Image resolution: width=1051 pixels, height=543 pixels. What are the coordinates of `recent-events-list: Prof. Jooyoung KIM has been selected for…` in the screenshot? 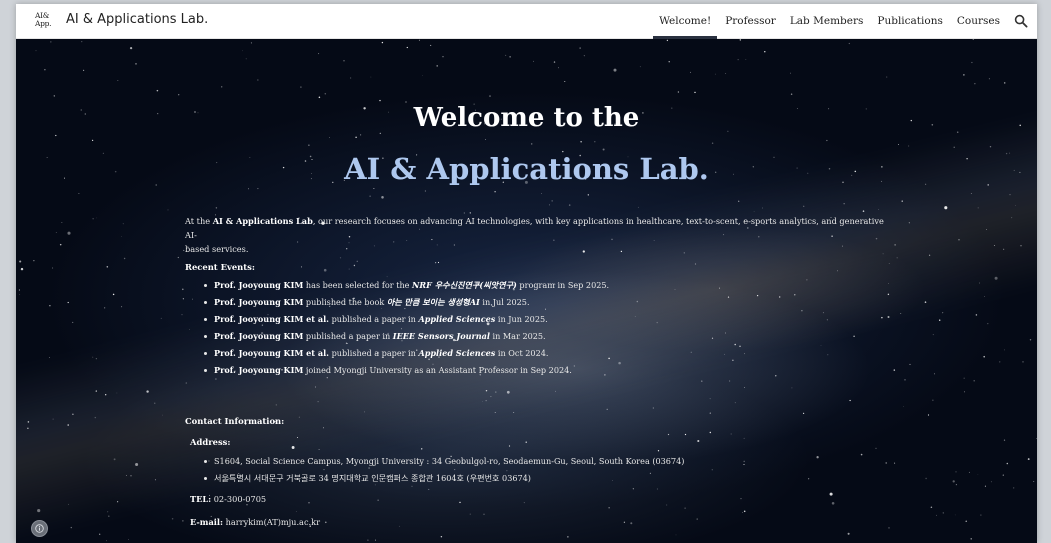 It's located at (405, 328).